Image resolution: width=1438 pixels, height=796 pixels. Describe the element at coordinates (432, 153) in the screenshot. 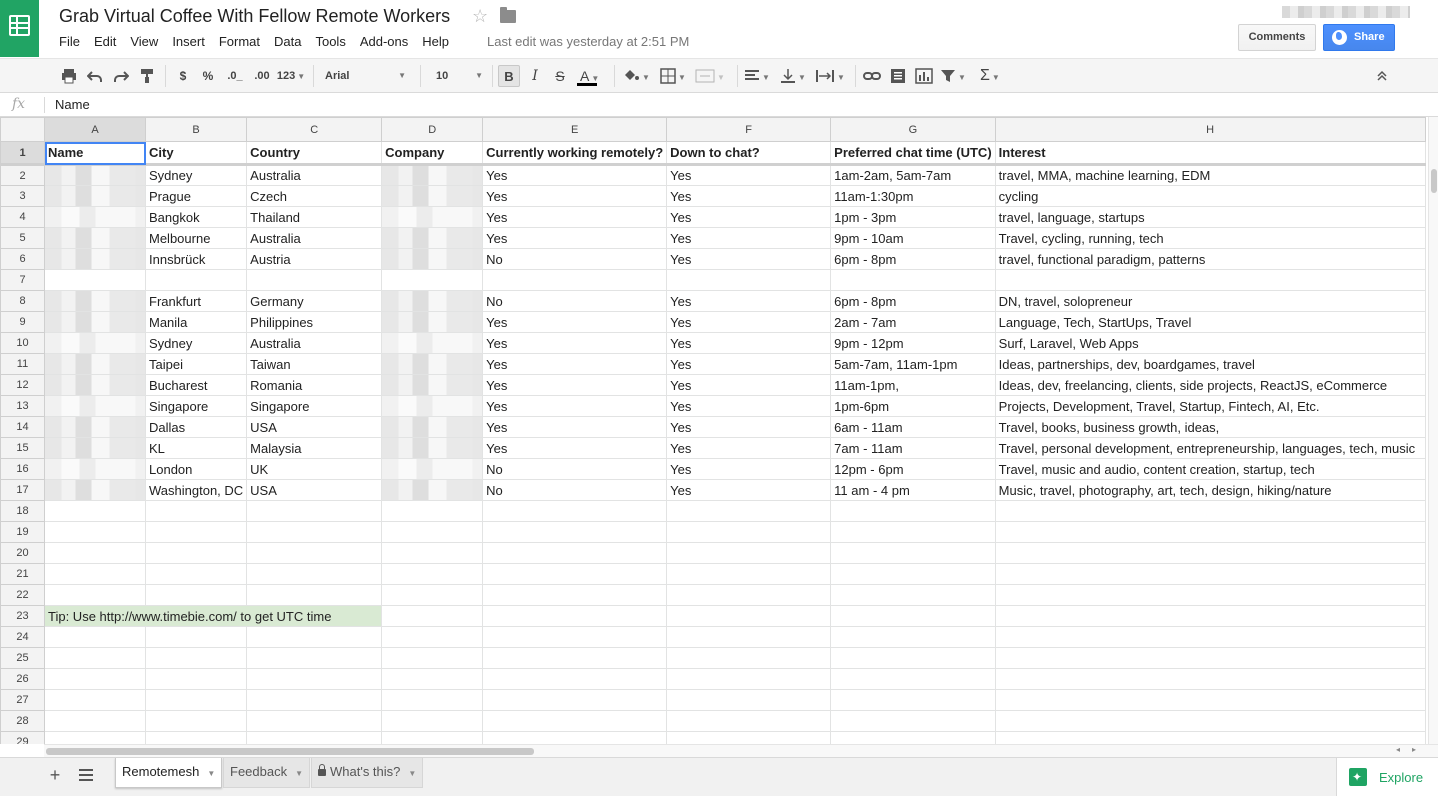

I see `header-cell-company: Company` at that location.